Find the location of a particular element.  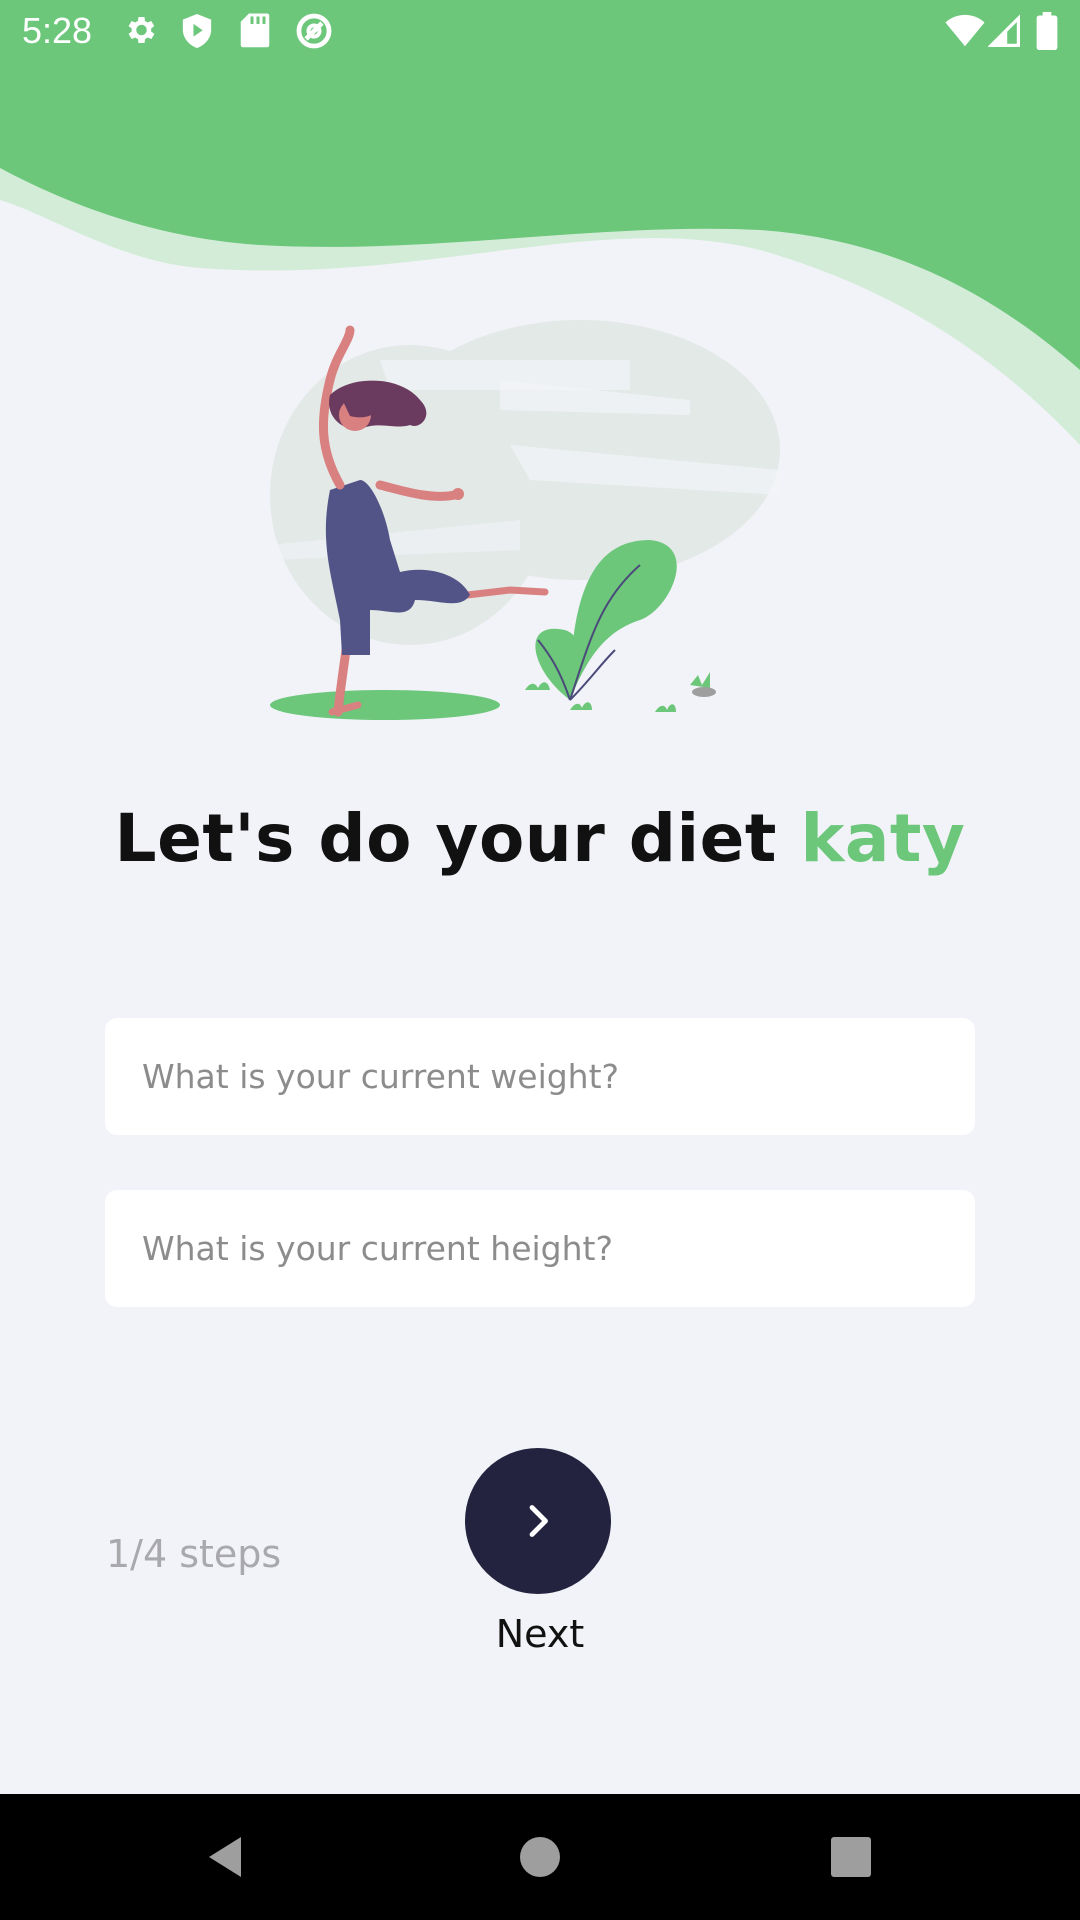

nav-recents-button is located at coordinates (851, 1857).